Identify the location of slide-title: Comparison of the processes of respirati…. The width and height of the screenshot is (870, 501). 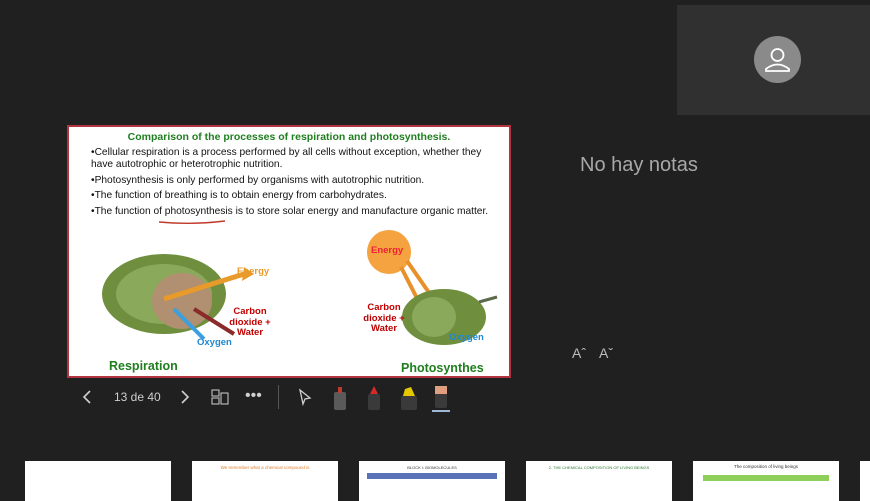
(289, 137).